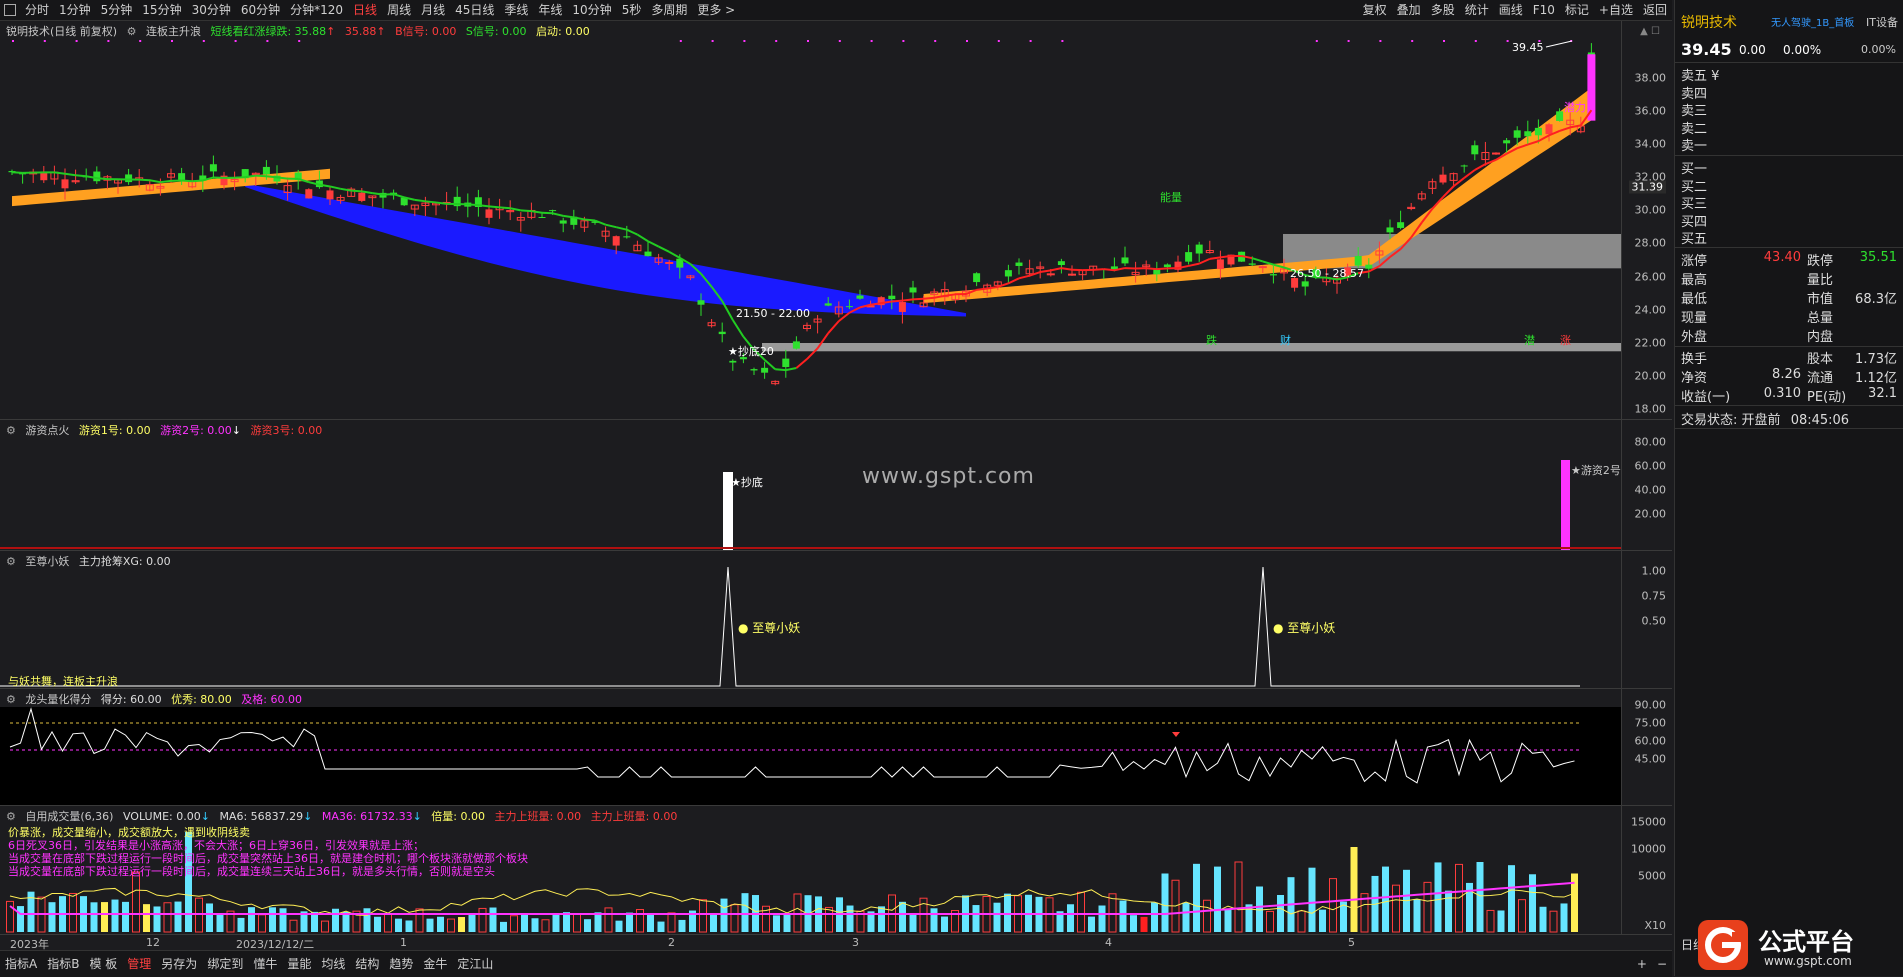 This screenshot has width=1903, height=977. What do you see at coordinates (1812, 21) in the screenshot?
I see `stock-concept: 无人驾驶_1B_首板` at bounding box center [1812, 21].